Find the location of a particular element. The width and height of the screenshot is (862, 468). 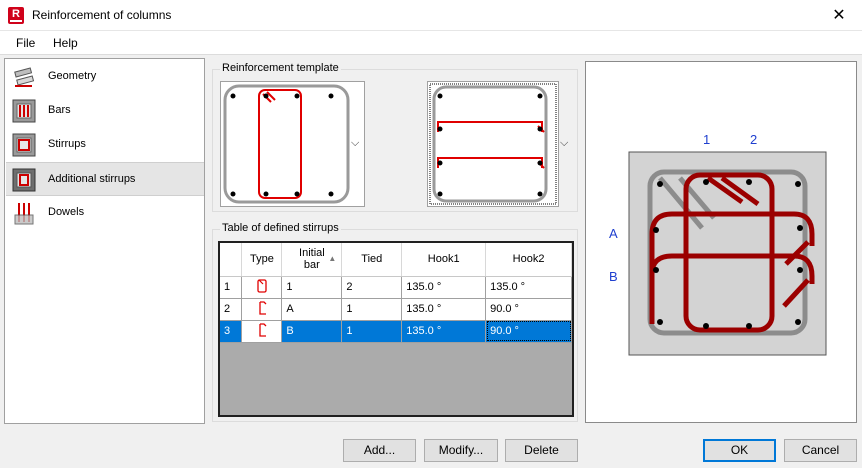

delete-button: Delete is located at coordinates (541, 450).